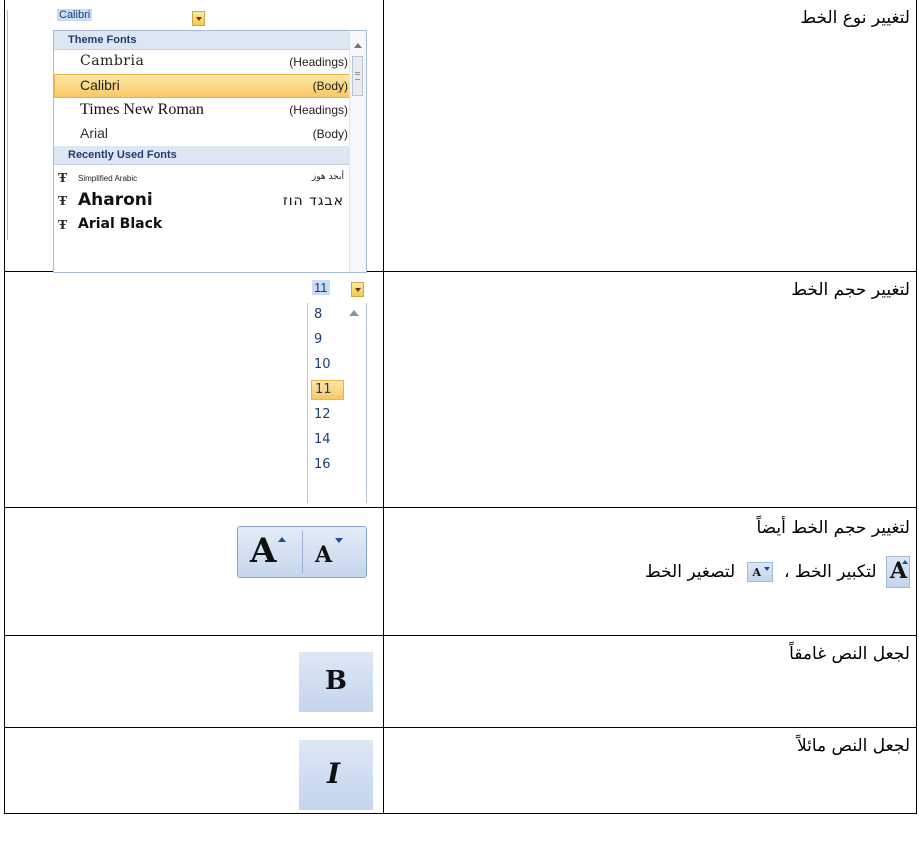 The height and width of the screenshot is (848, 919). I want to click on font-option-aharoni: Ŧ Aharoni אבגד הוז, so click(202, 202).